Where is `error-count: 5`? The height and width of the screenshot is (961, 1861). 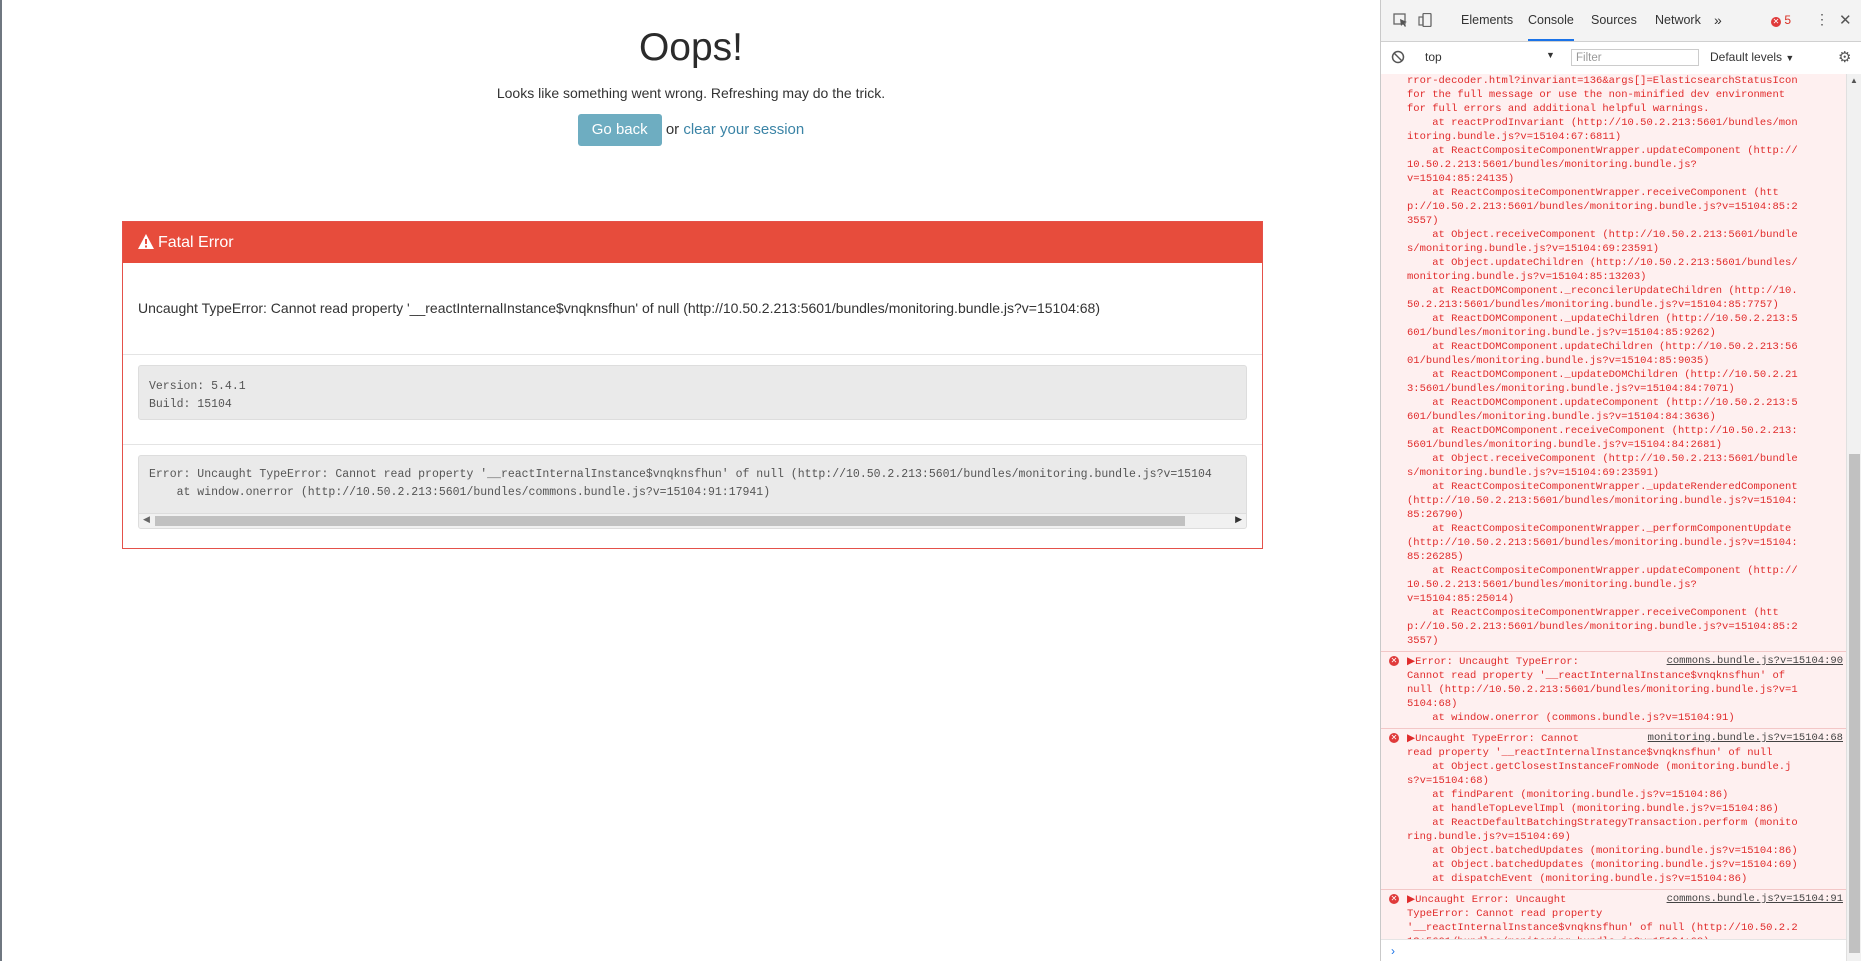 error-count: 5 is located at coordinates (1788, 20).